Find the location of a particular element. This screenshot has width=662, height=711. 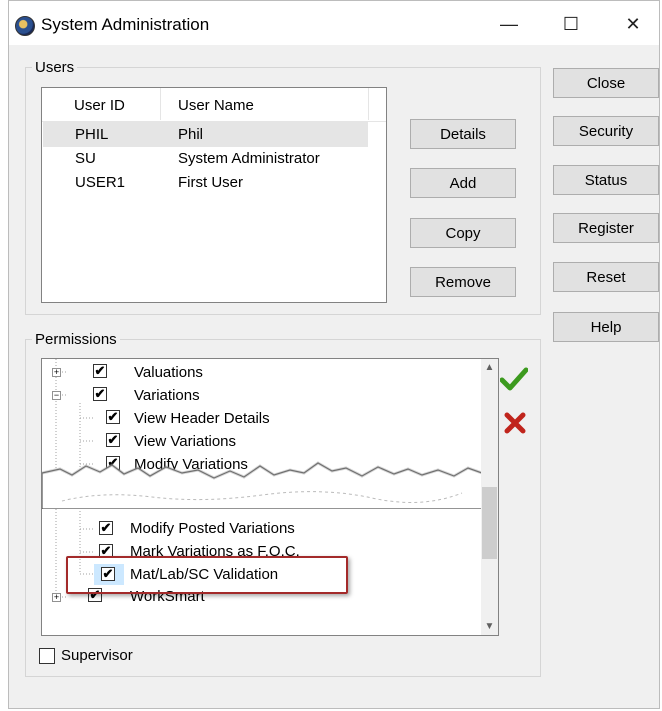

status-button: Status is located at coordinates (606, 180).